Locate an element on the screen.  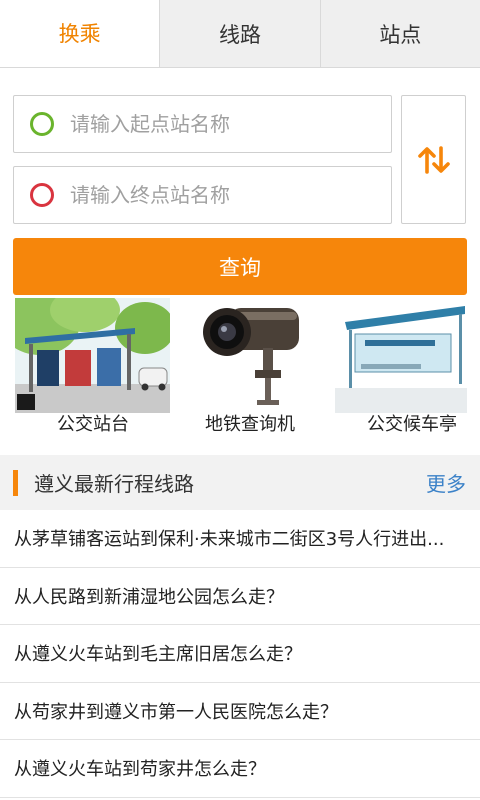
section-title: 遵义最新行程线路 is located at coordinates (114, 484).